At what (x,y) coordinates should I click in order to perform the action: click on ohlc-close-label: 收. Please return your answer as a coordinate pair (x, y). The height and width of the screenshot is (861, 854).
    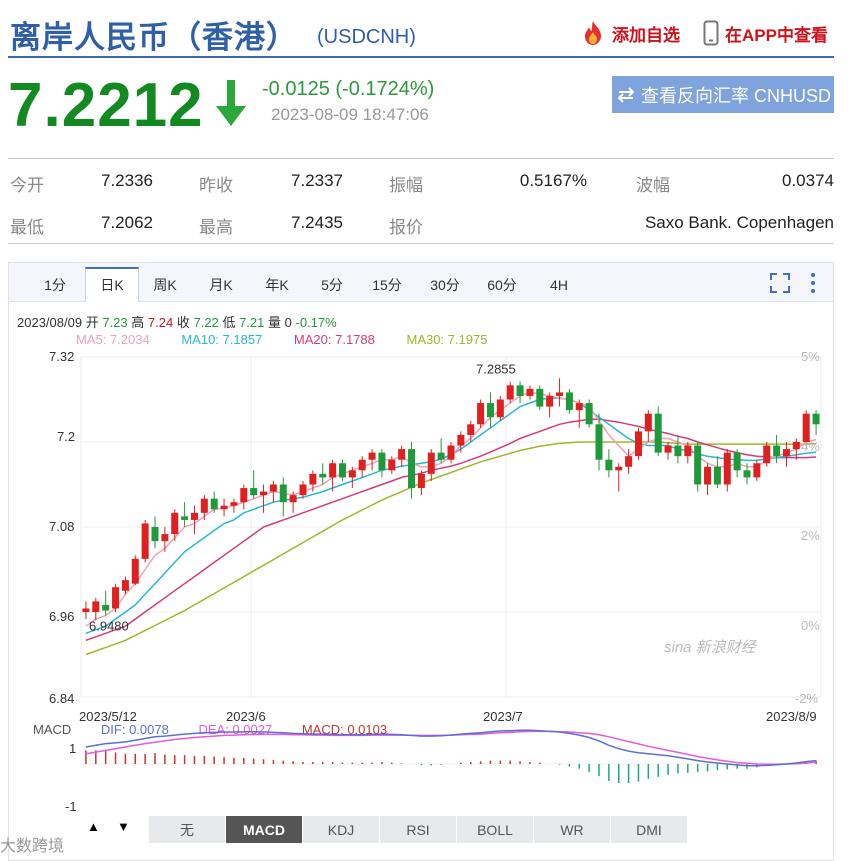
    Looking at the image, I should click on (183, 322).